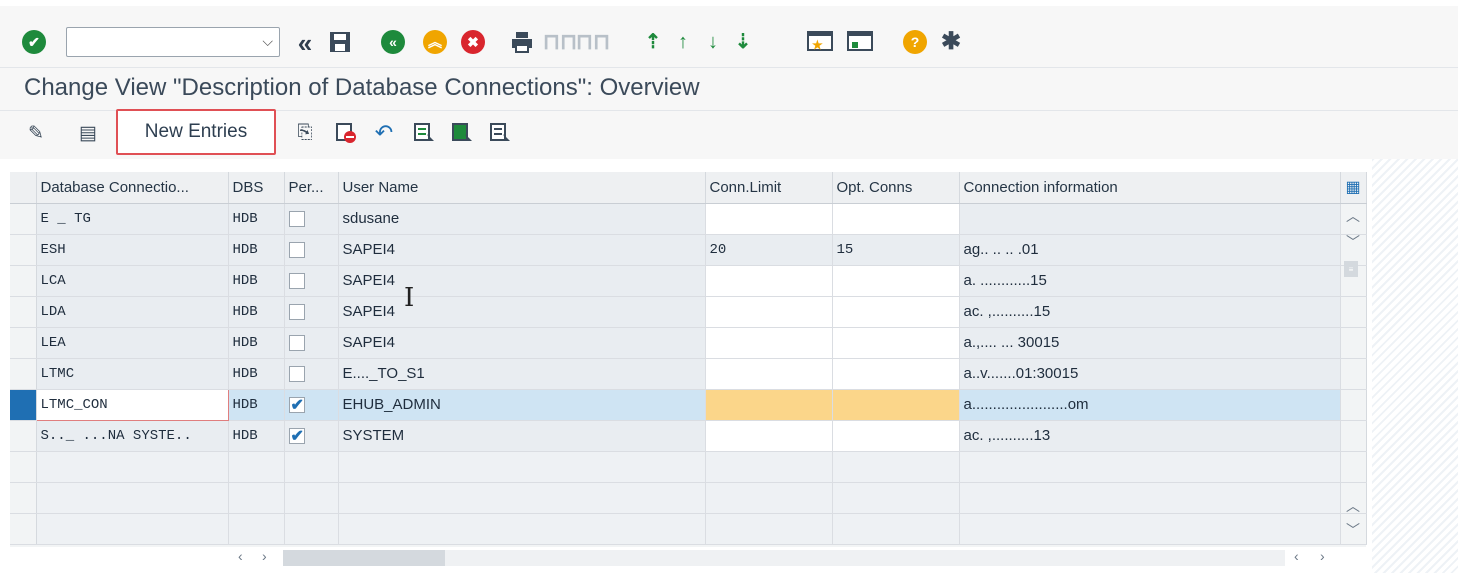 Image resolution: width=1458 pixels, height=573 pixels. What do you see at coordinates (23, 188) in the screenshot?
I see `select-all-rows-cell` at bounding box center [23, 188].